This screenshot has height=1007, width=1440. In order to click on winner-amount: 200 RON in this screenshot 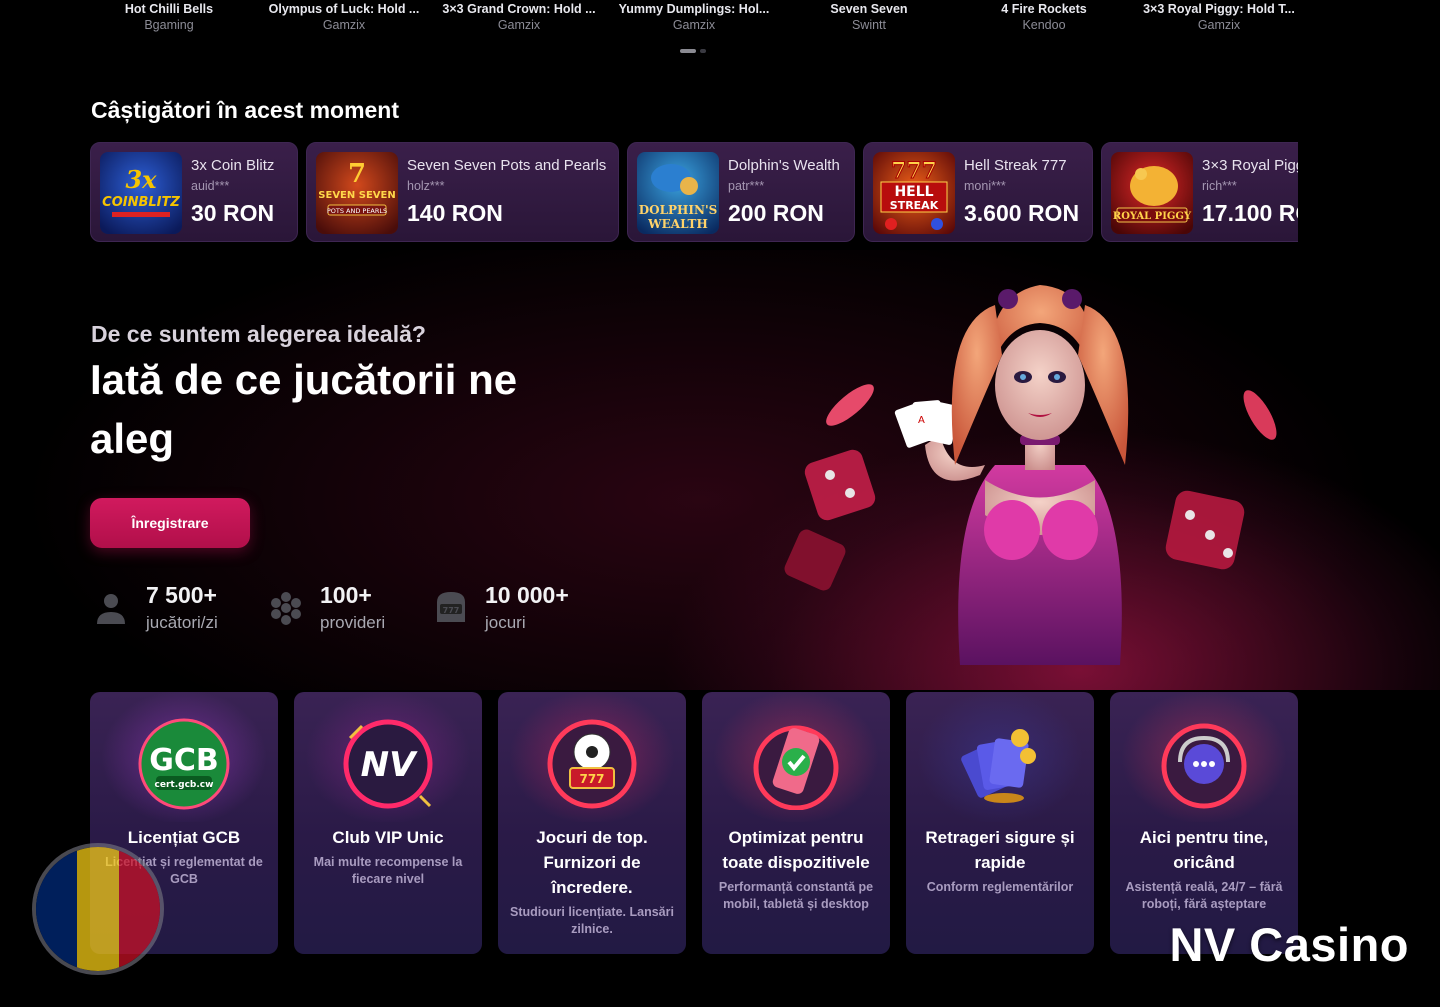, I will do `click(776, 213)`.